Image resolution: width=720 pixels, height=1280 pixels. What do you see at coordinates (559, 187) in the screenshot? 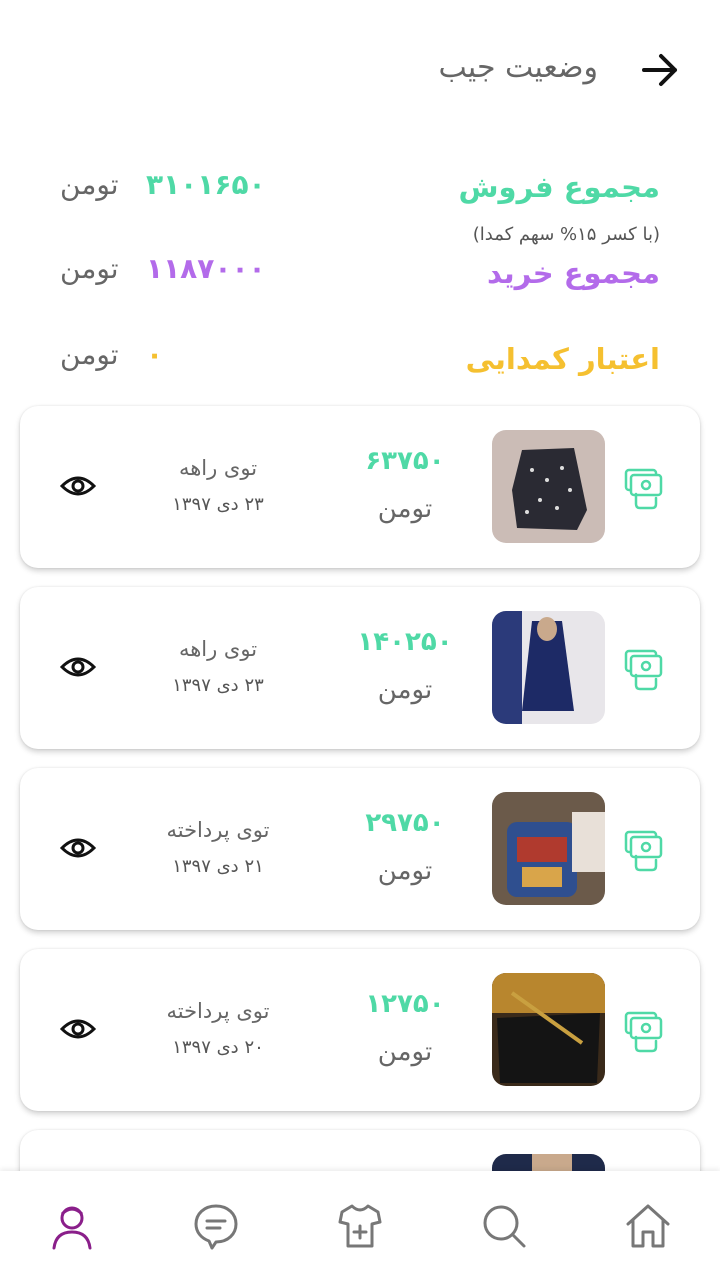
I see `sales-total-label: مجموع فروش` at bounding box center [559, 187].